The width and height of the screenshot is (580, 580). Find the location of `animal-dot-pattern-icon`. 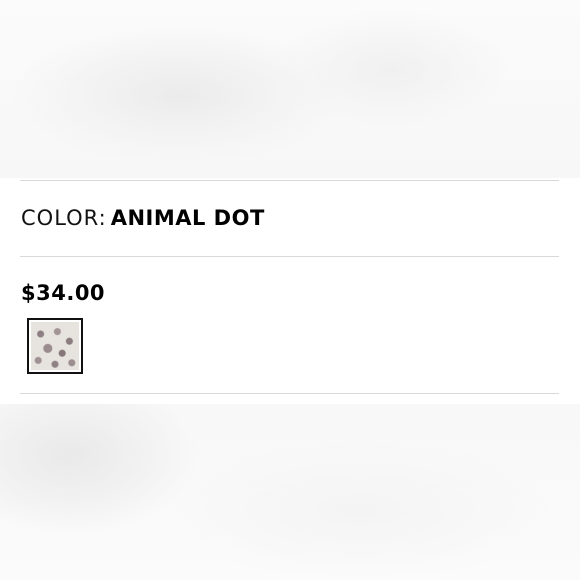

animal-dot-pattern-icon is located at coordinates (55, 346).